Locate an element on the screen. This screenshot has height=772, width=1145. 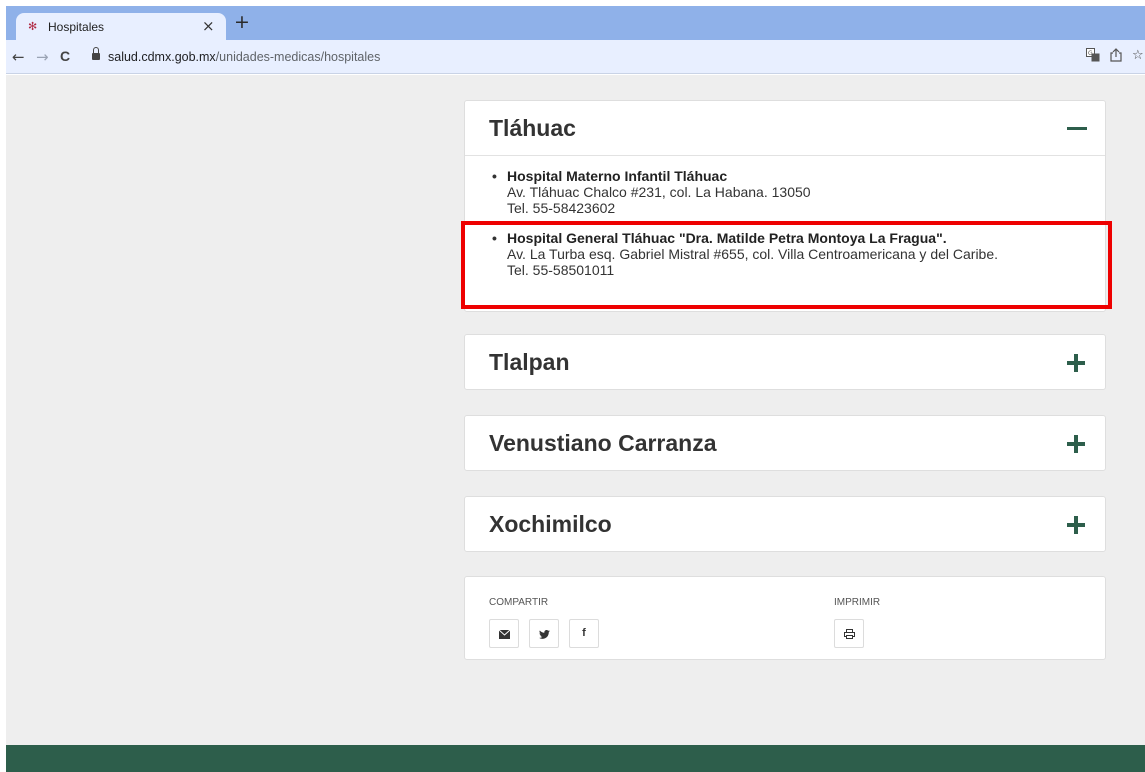
share-panel: COMPARTIR IMPRIMIR f is located at coordinates (785, 618).